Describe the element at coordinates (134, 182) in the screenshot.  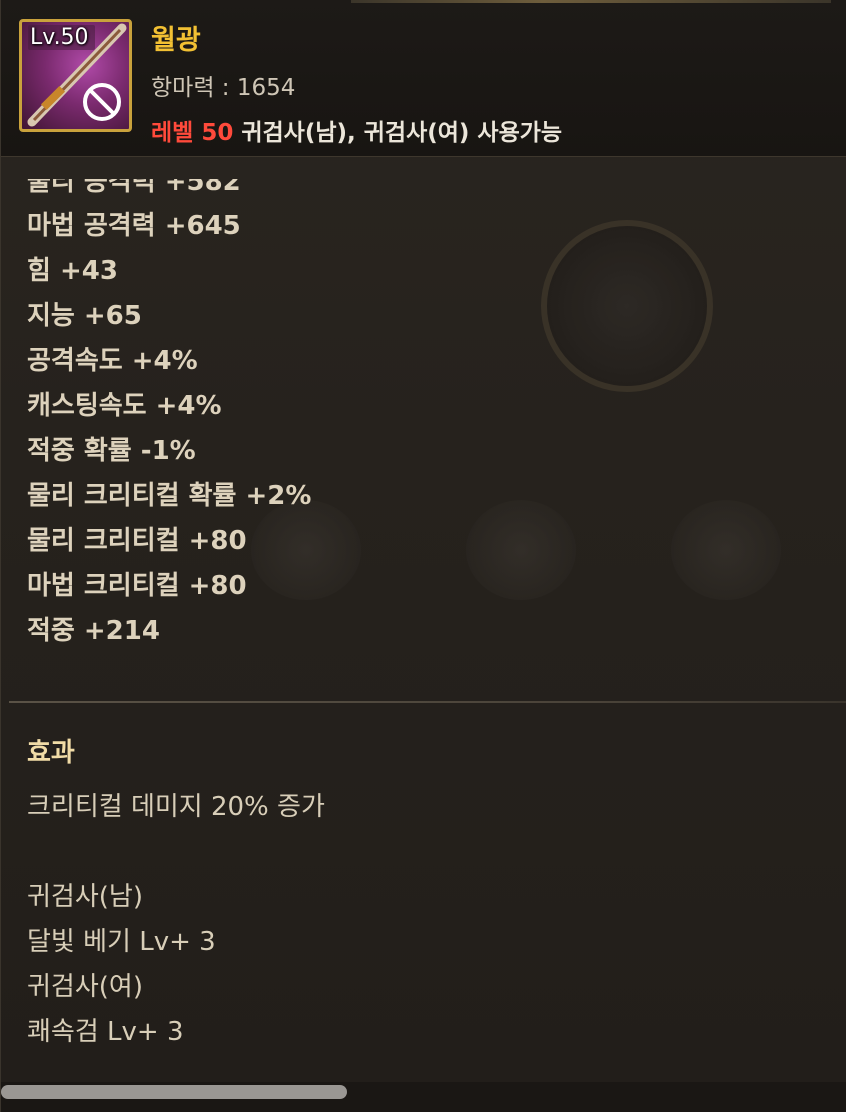
I see `stat-physical-attack: 물리 공격력 +582` at that location.